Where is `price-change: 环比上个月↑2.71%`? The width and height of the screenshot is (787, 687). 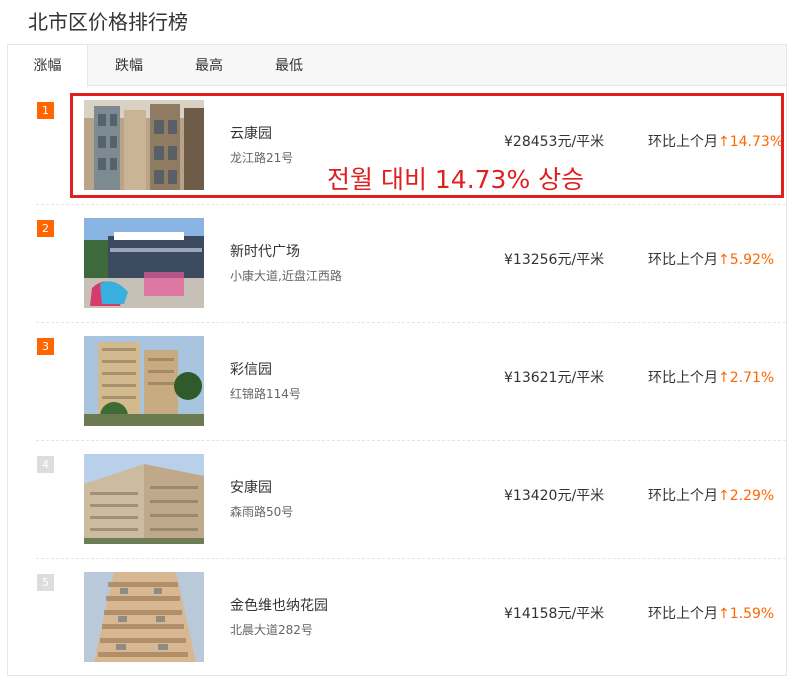
price-change: 环比上个月↑2.71% is located at coordinates (711, 377).